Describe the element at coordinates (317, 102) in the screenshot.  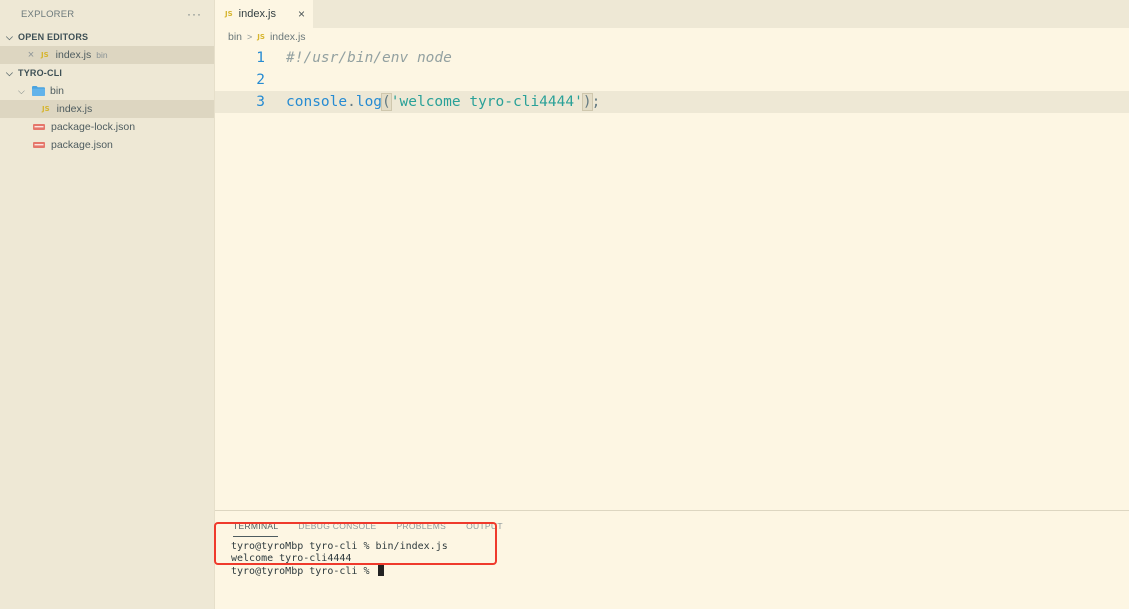
I see `code-identifier: console` at that location.